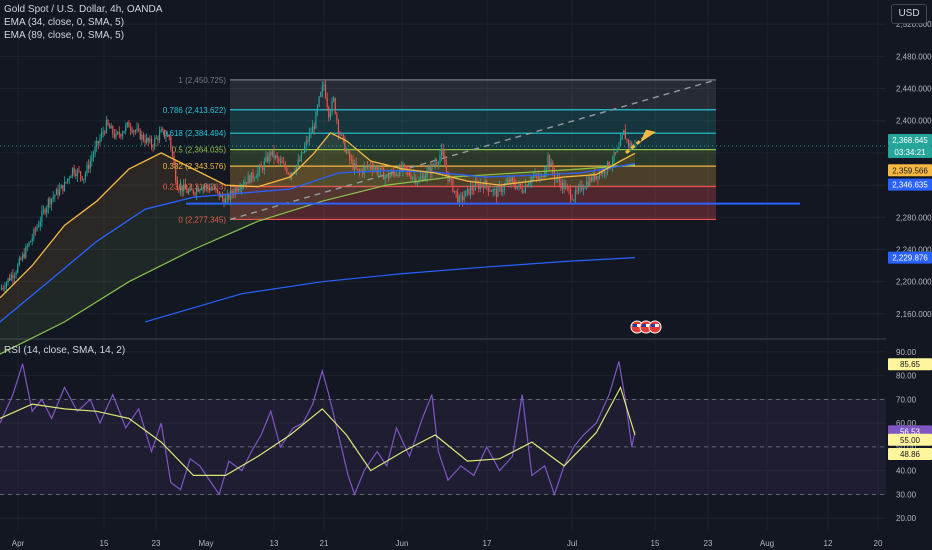 This screenshot has width=932, height=550. What do you see at coordinates (64, 350) in the screenshot?
I see `rsi-legend: RSI (14, close, SMA, 14, 2)` at bounding box center [64, 350].